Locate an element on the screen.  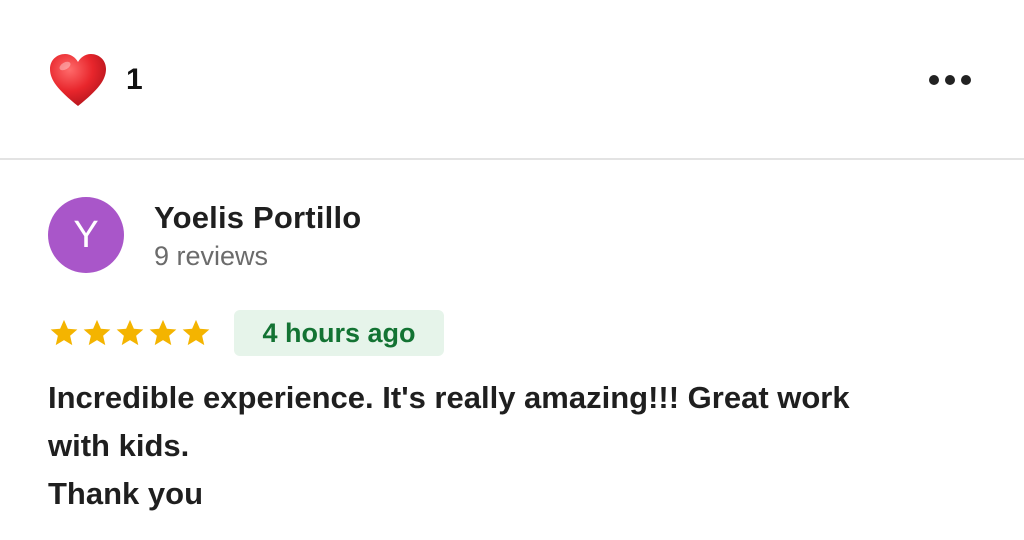
heart-icon is located at coordinates (78, 80).